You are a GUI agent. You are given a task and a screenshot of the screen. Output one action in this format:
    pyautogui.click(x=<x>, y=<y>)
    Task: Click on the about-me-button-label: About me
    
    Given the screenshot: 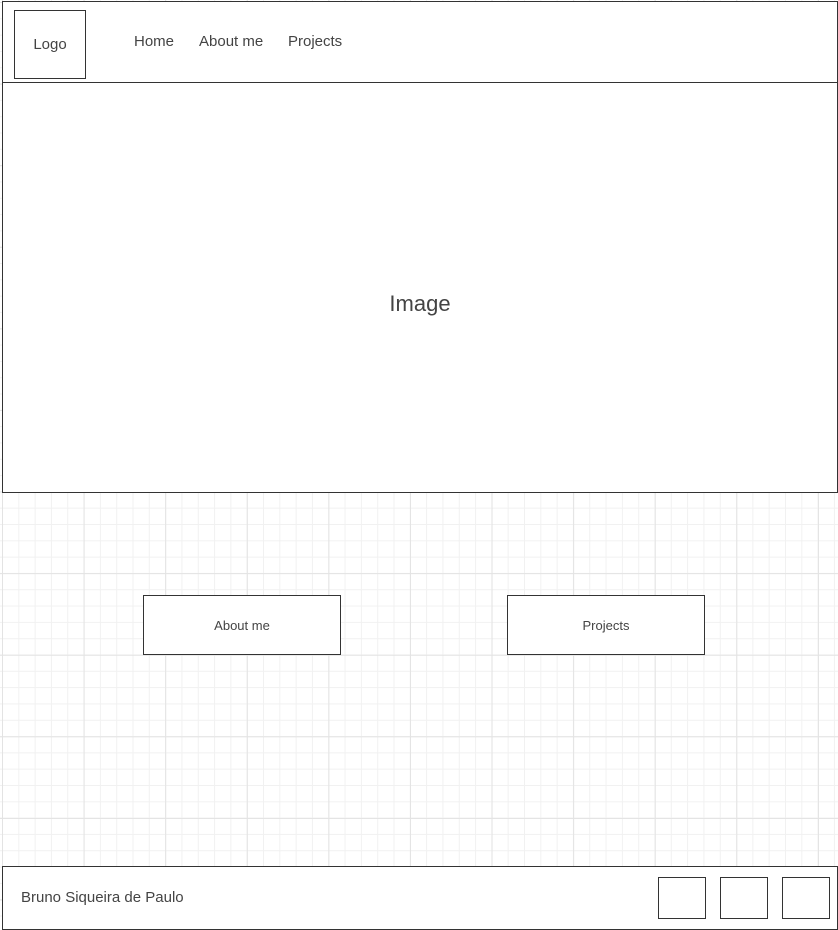 What is the action you would take?
    pyautogui.click(x=242, y=625)
    